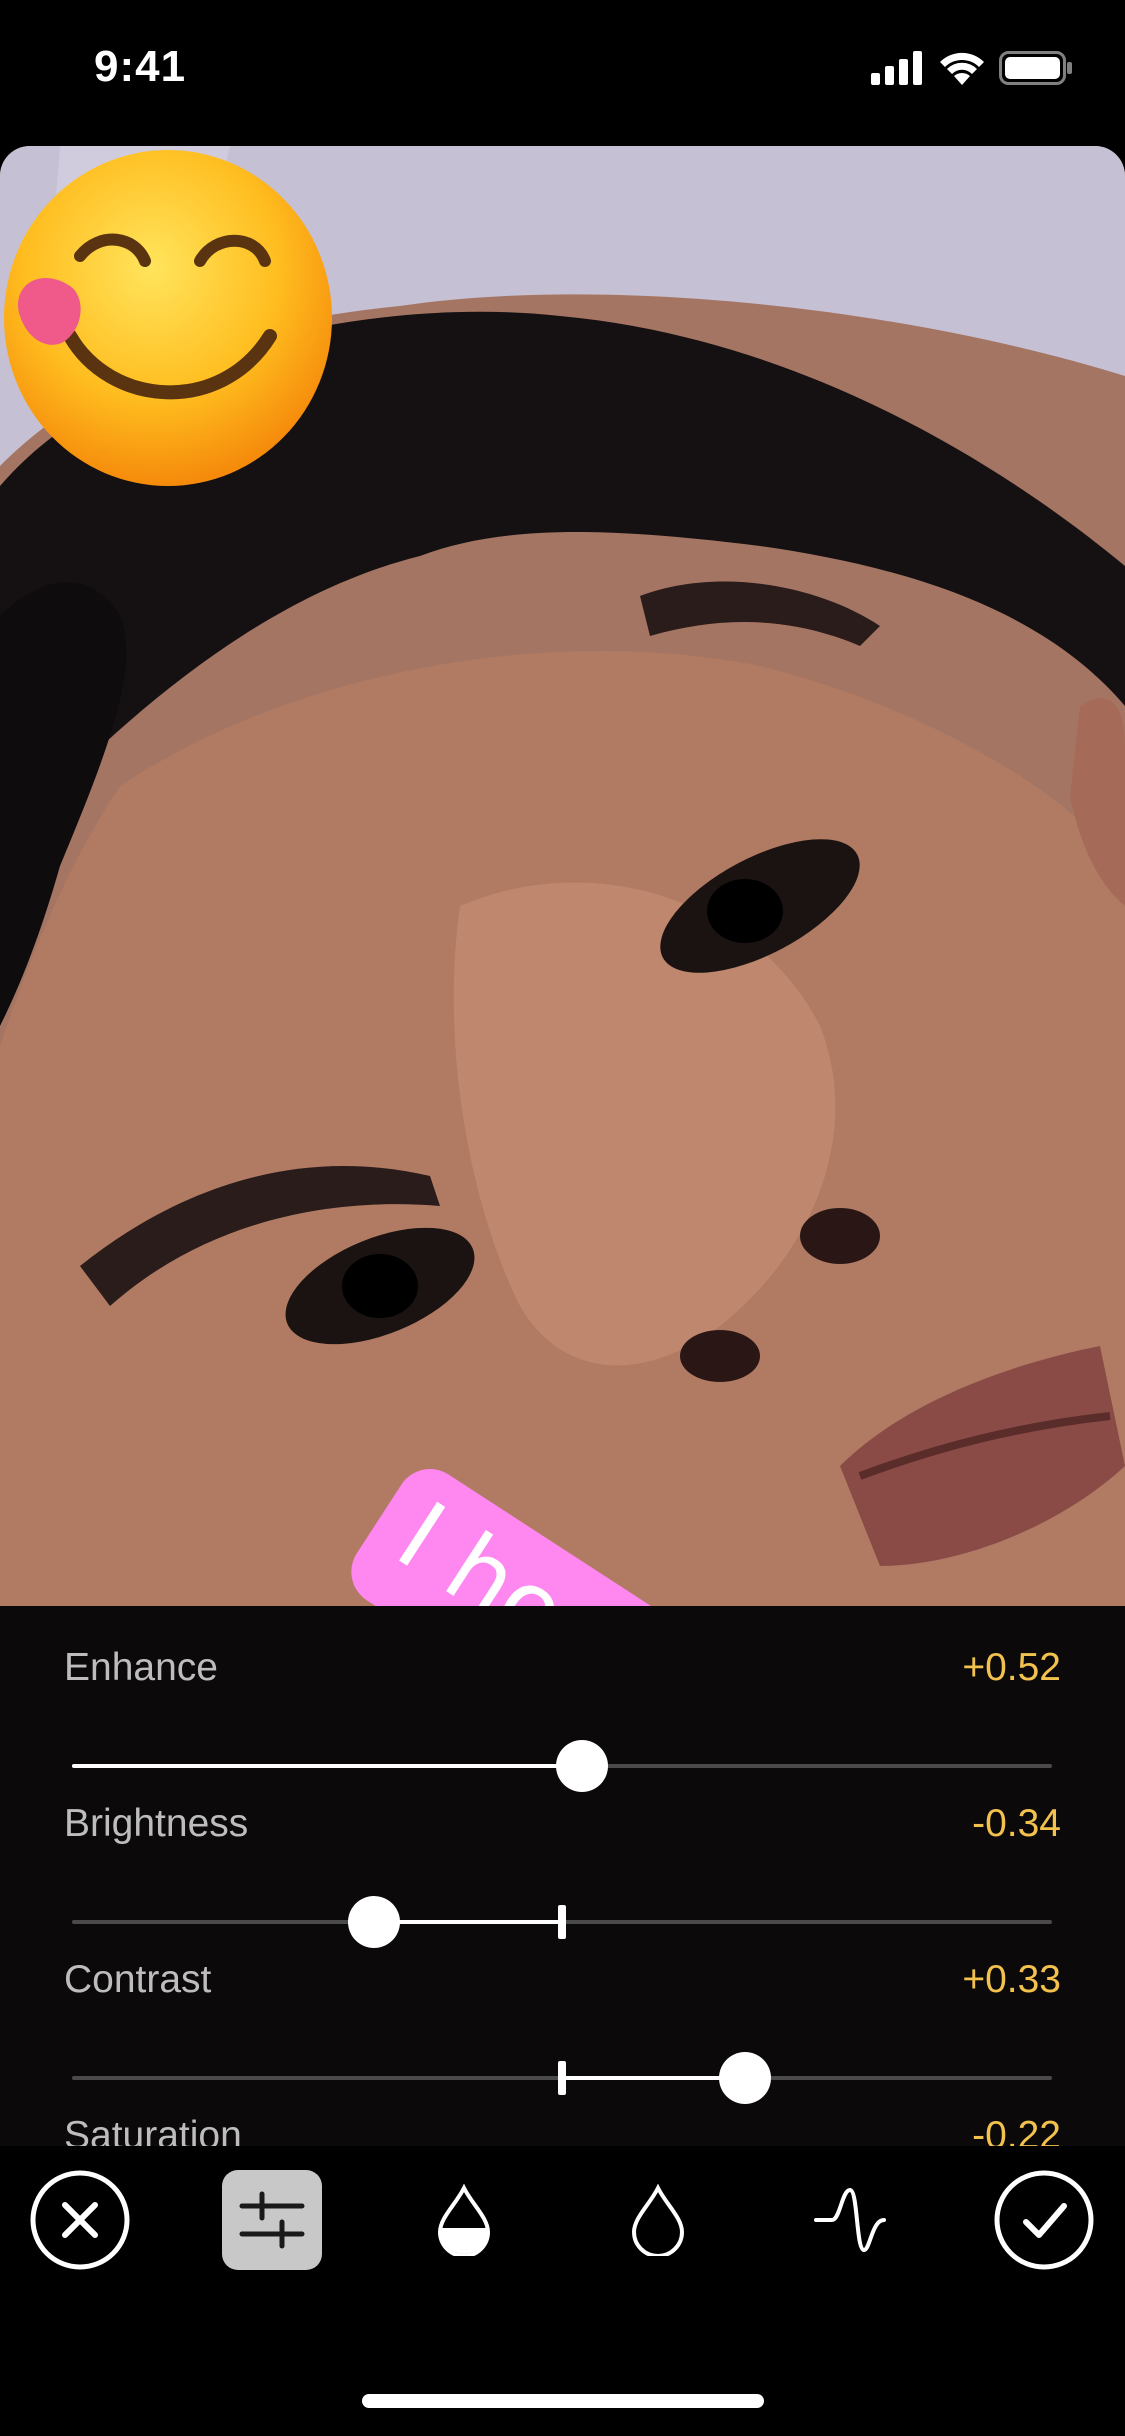 The height and width of the screenshot is (2436, 1125). I want to click on checkmark-circle-icon, so click(1044, 2220).